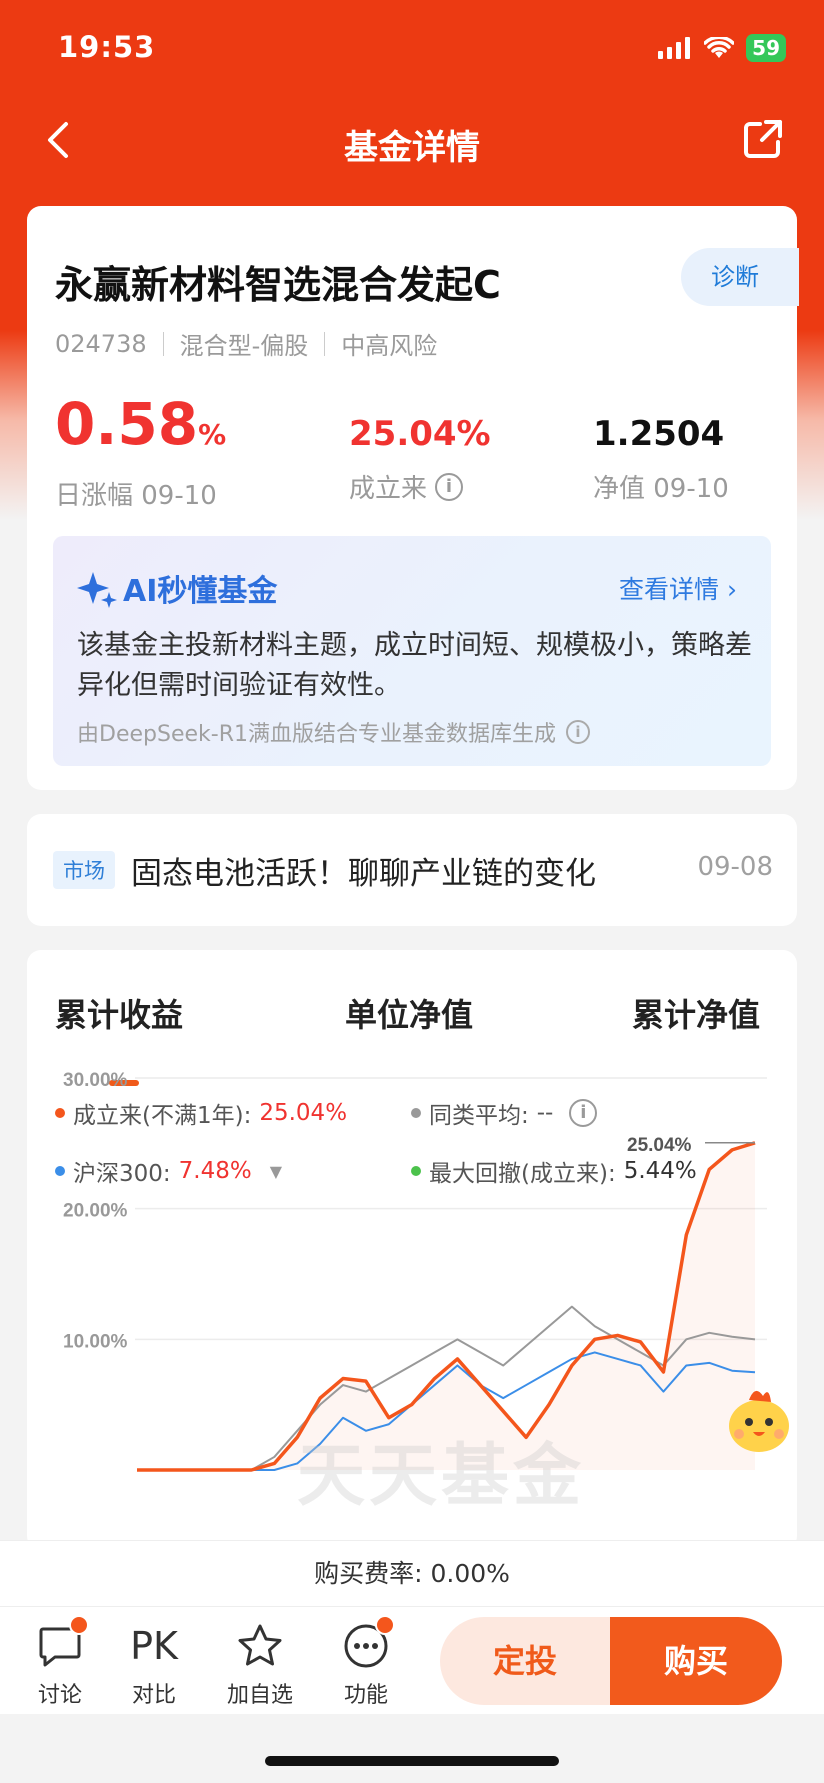 Image resolution: width=824 pixels, height=1783 pixels. I want to click on buy-button: 购买, so click(696, 1661).